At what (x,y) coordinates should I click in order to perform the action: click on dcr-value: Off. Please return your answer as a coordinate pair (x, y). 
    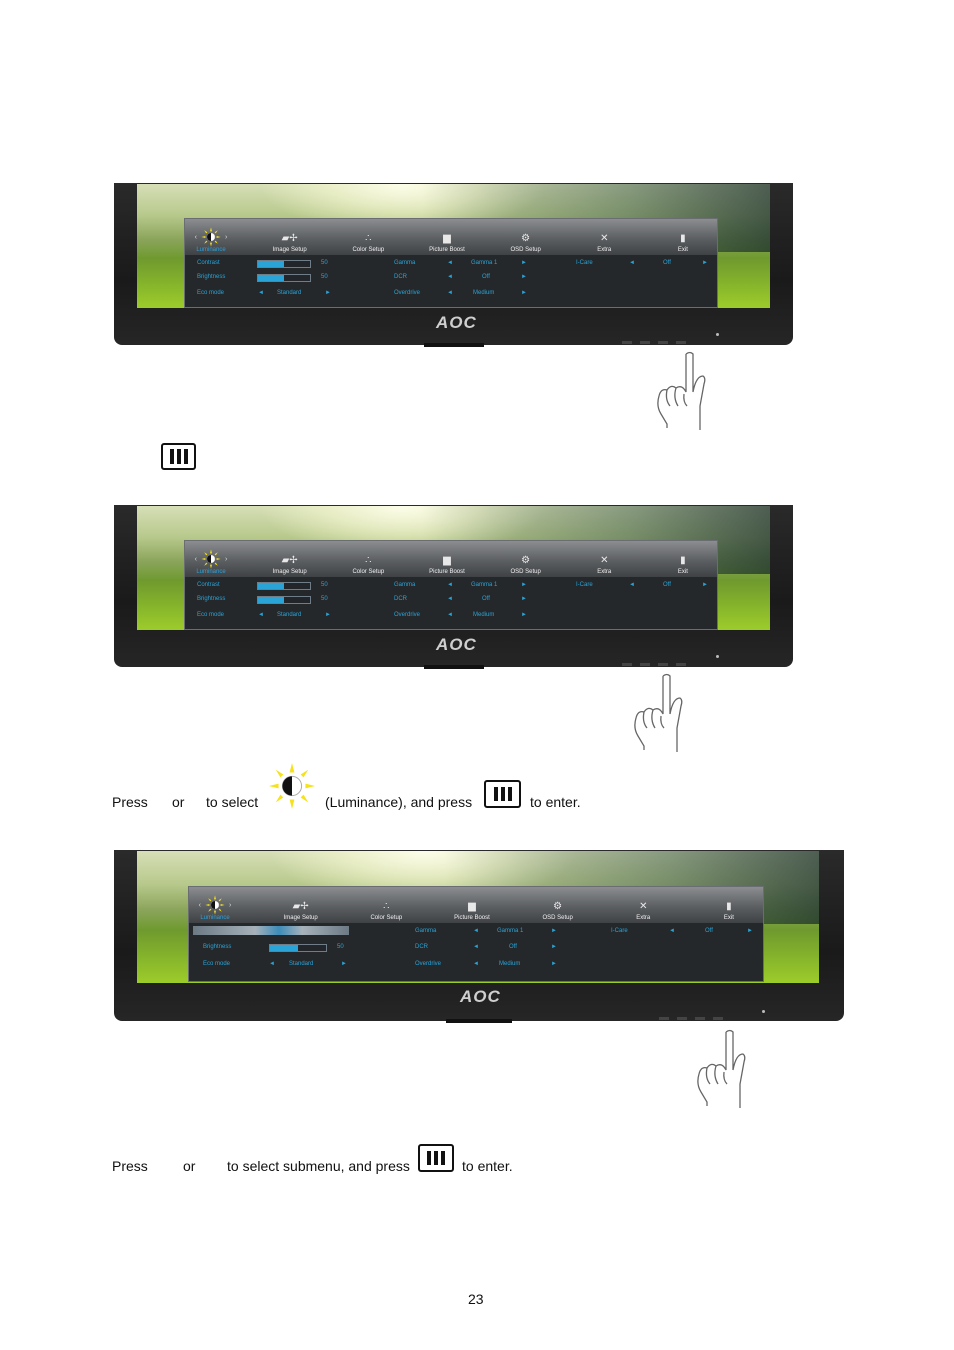
    Looking at the image, I should click on (486, 599).